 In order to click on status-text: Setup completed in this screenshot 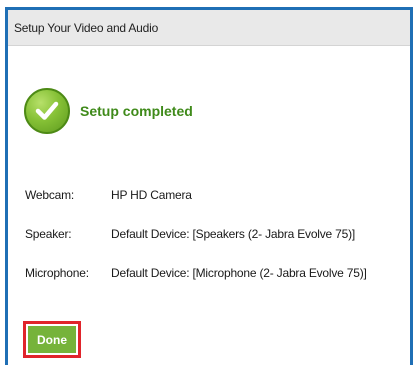, I will do `click(136, 111)`.